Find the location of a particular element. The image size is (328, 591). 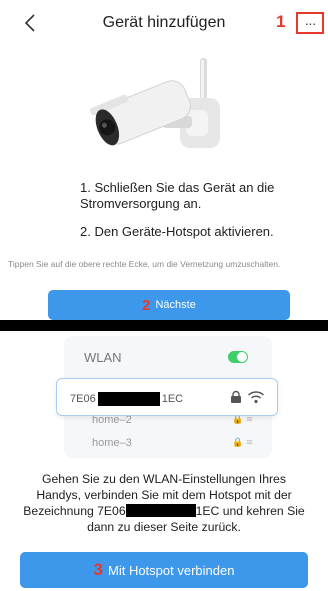

annotation-marker-3: 3 is located at coordinates (98, 569).